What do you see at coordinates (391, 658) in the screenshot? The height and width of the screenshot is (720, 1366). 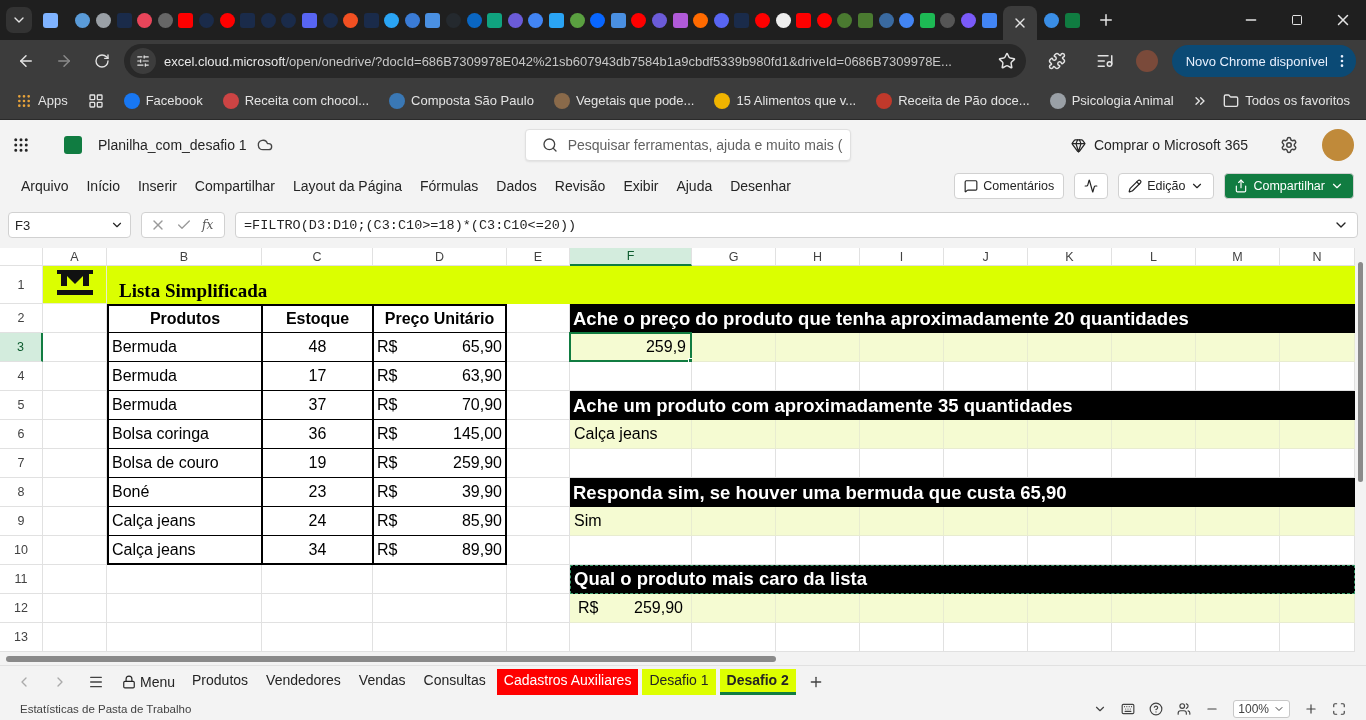 I see `scrollbar-thumb` at bounding box center [391, 658].